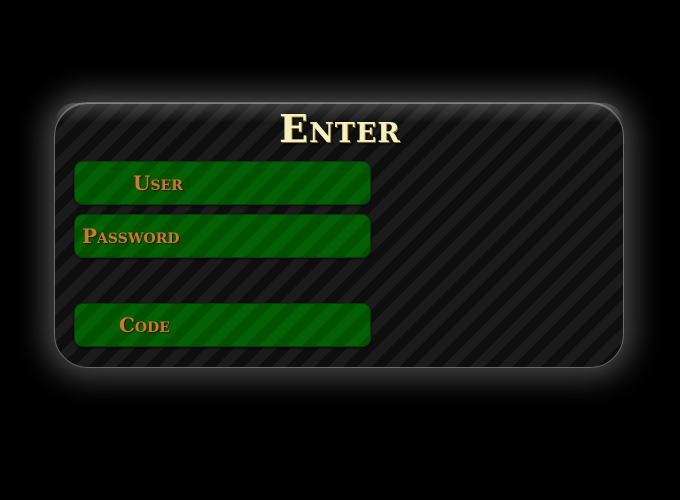 The height and width of the screenshot is (500, 680). What do you see at coordinates (222, 183) in the screenshot?
I see `user-field: User` at bounding box center [222, 183].